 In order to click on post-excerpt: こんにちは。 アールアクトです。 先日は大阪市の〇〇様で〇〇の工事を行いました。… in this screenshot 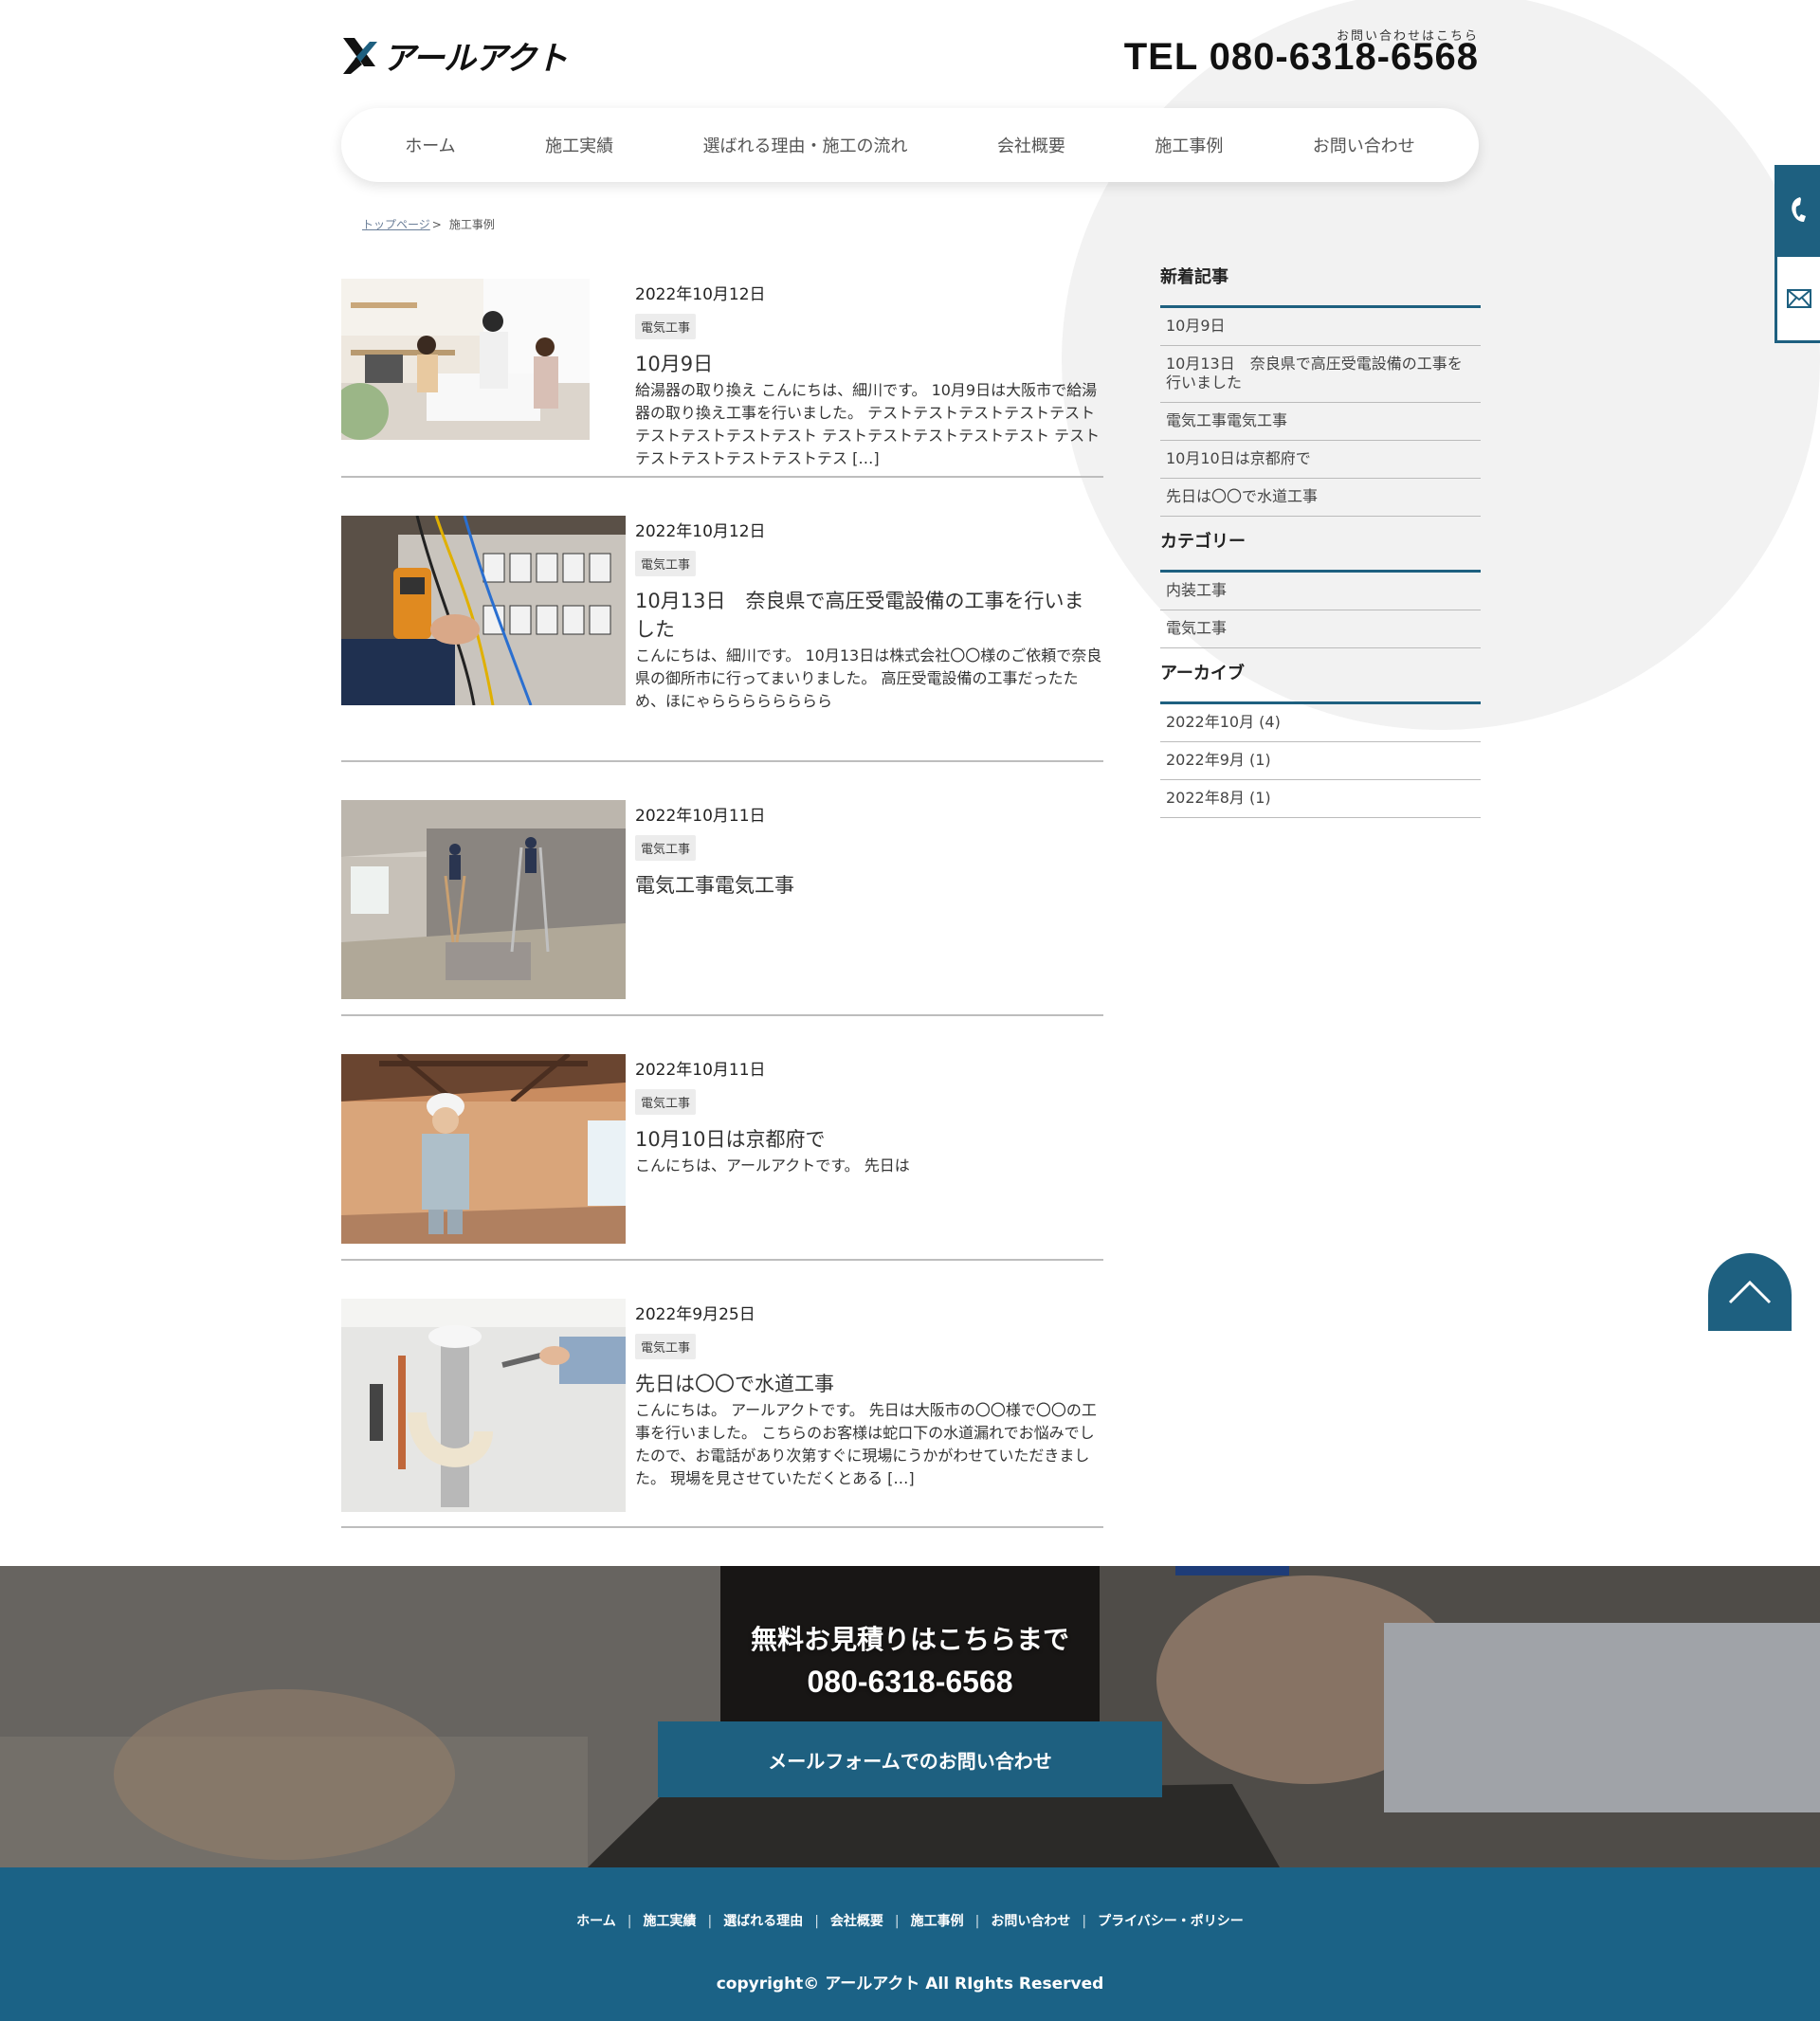, I will do `click(866, 1444)`.